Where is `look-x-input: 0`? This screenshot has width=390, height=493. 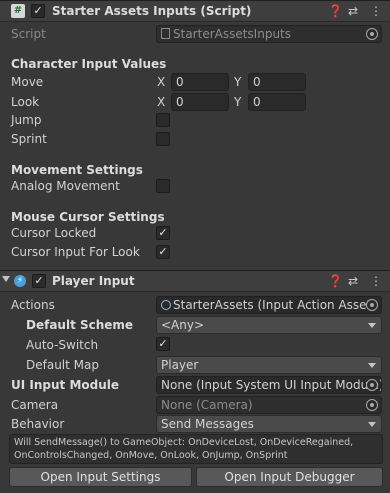
look-x-input: 0 is located at coordinates (200, 102).